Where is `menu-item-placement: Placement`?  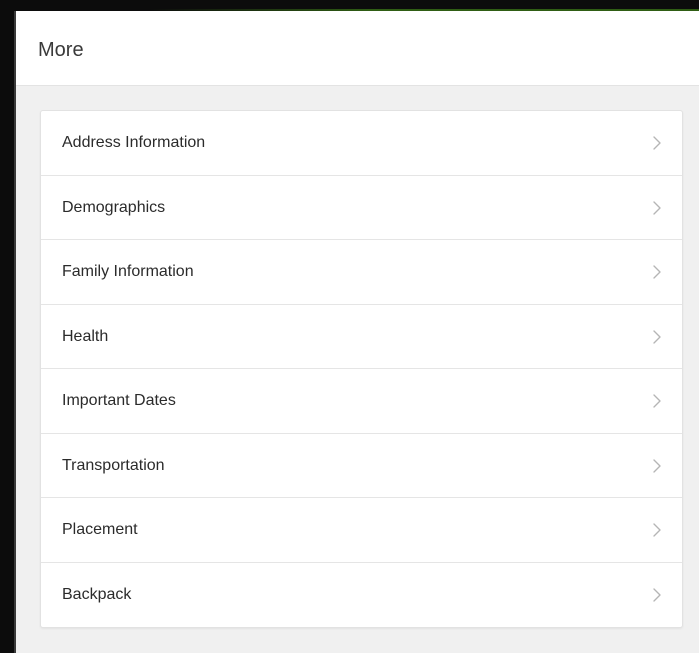 menu-item-placement: Placement is located at coordinates (361, 530).